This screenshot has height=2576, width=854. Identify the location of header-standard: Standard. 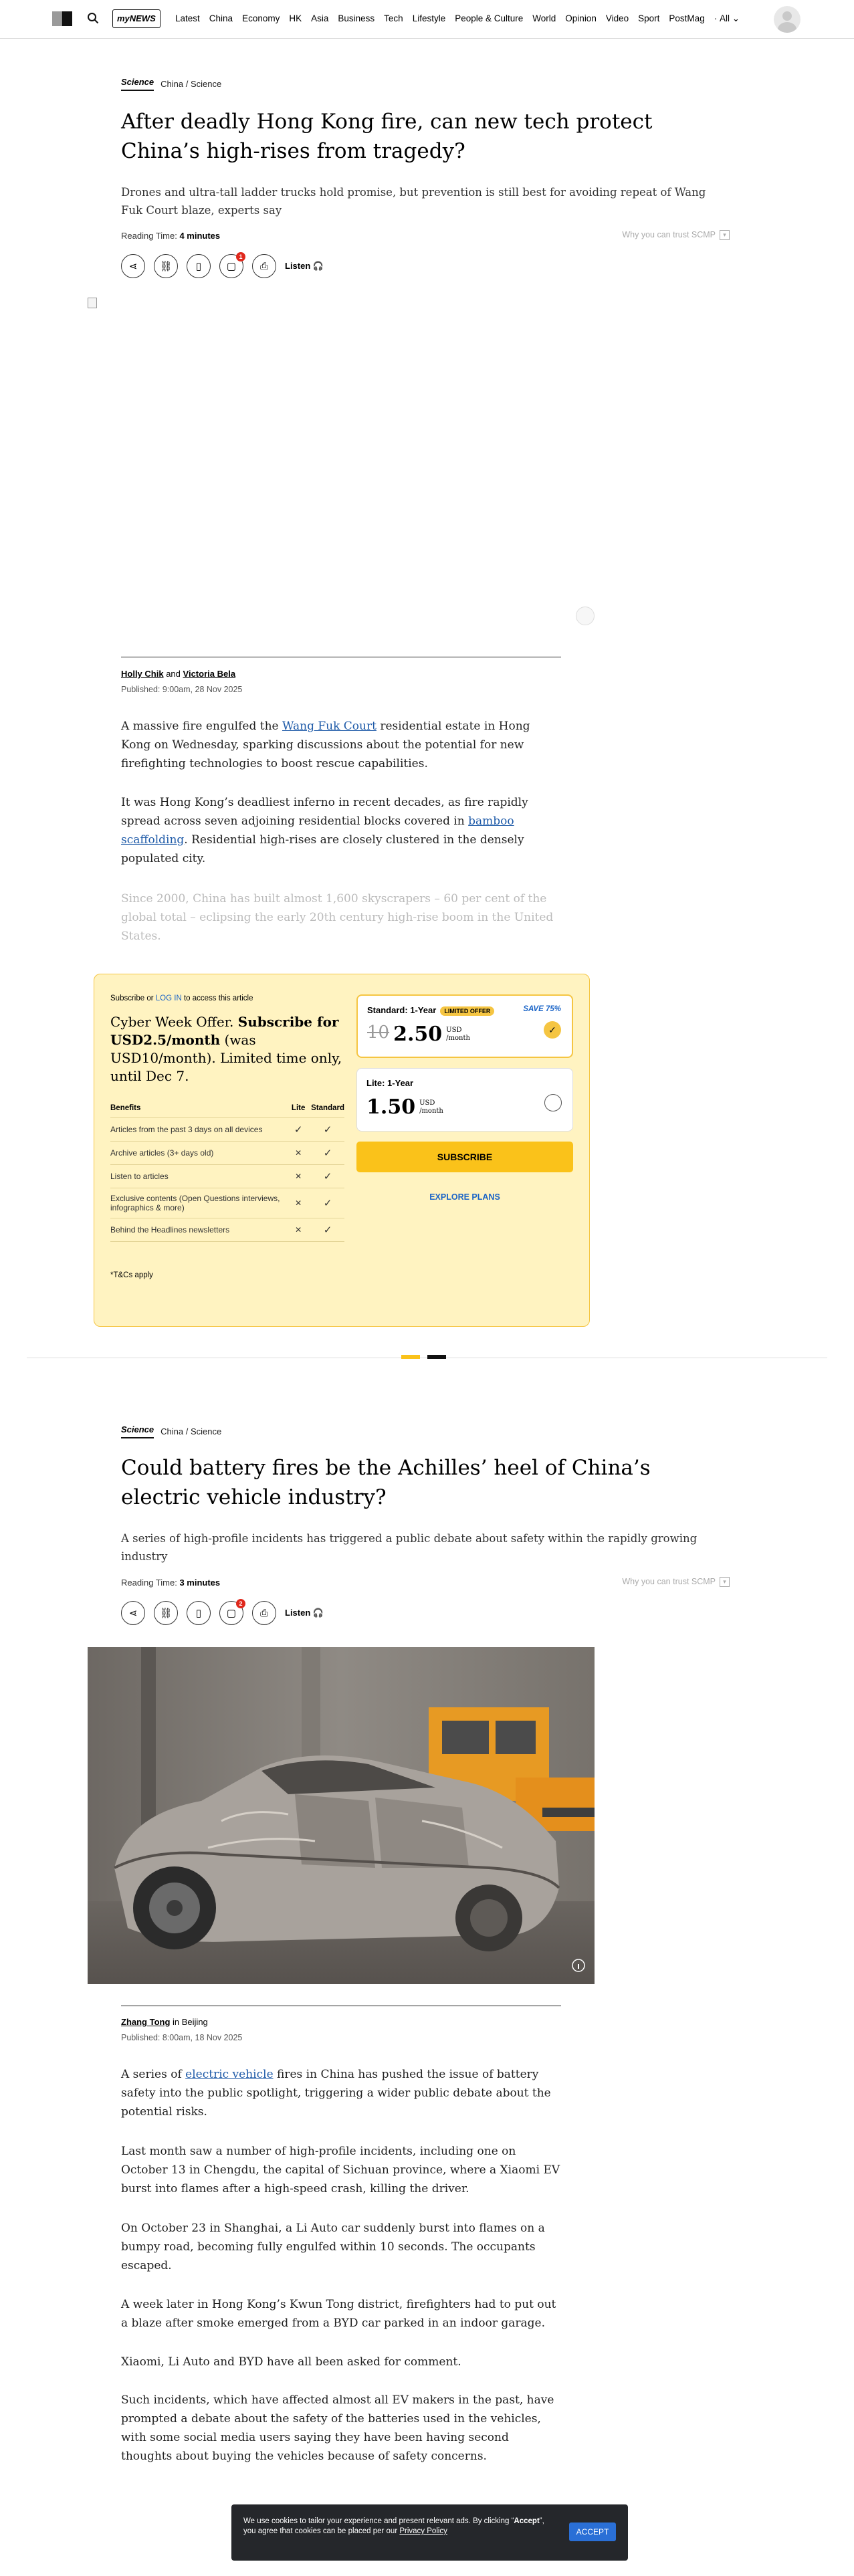
(327, 1108).